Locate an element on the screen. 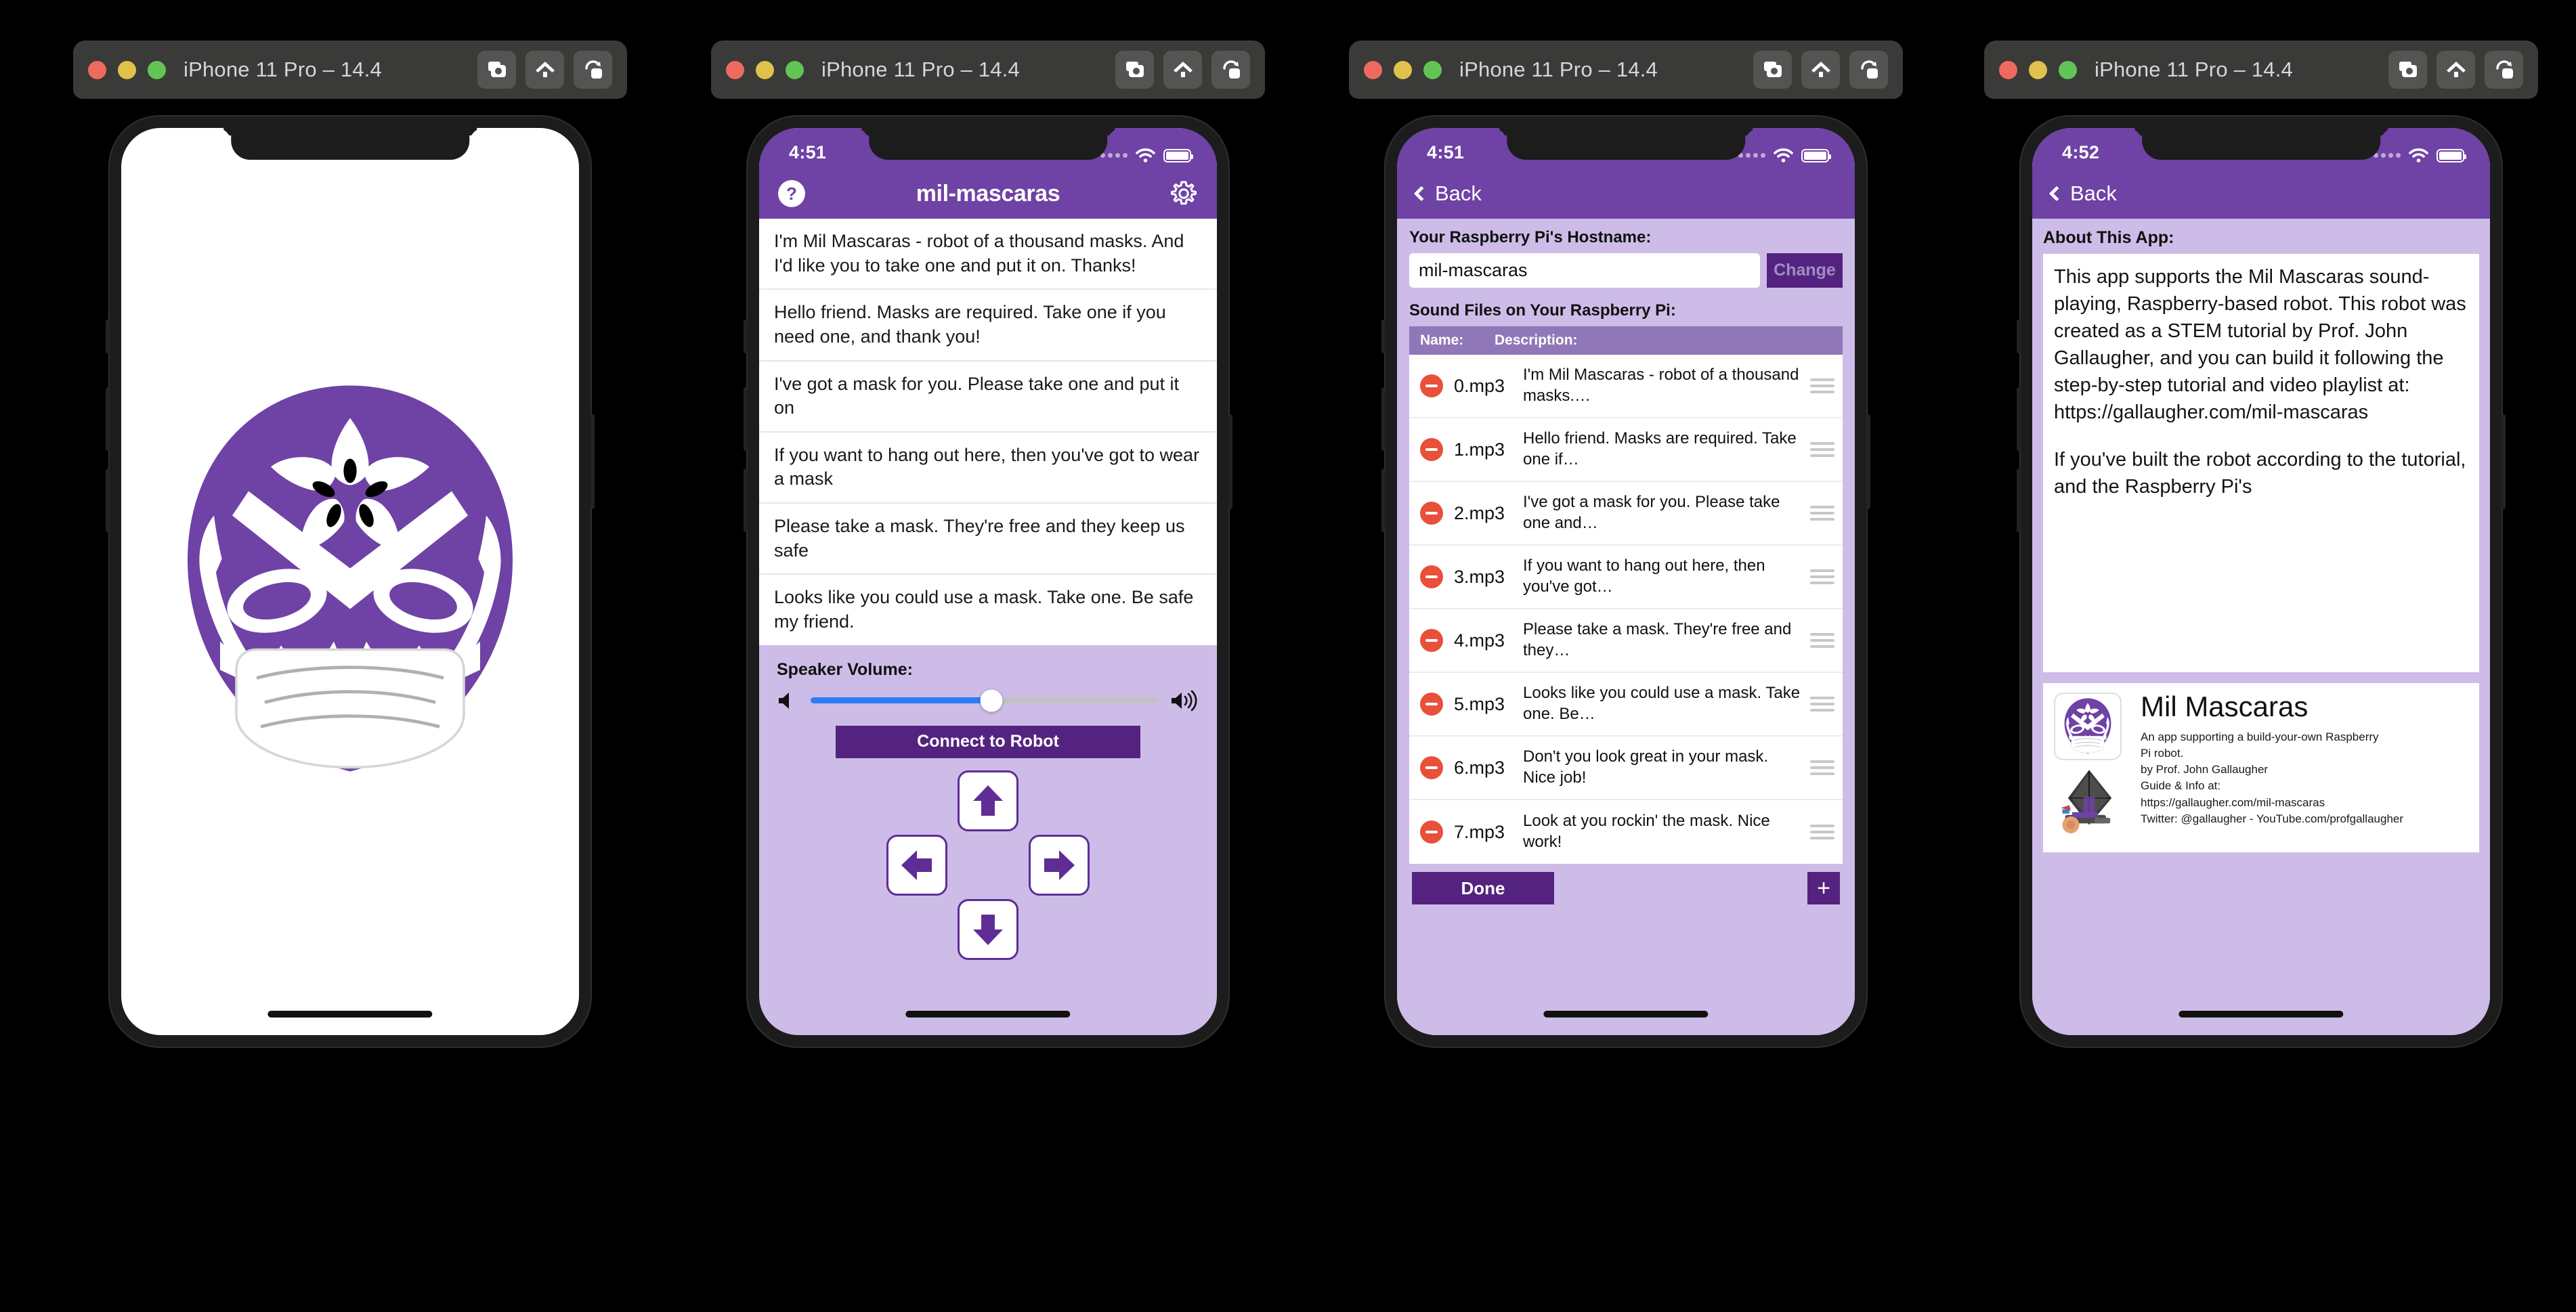 The image size is (2576, 1312). gear-icon is located at coordinates (1183, 193).